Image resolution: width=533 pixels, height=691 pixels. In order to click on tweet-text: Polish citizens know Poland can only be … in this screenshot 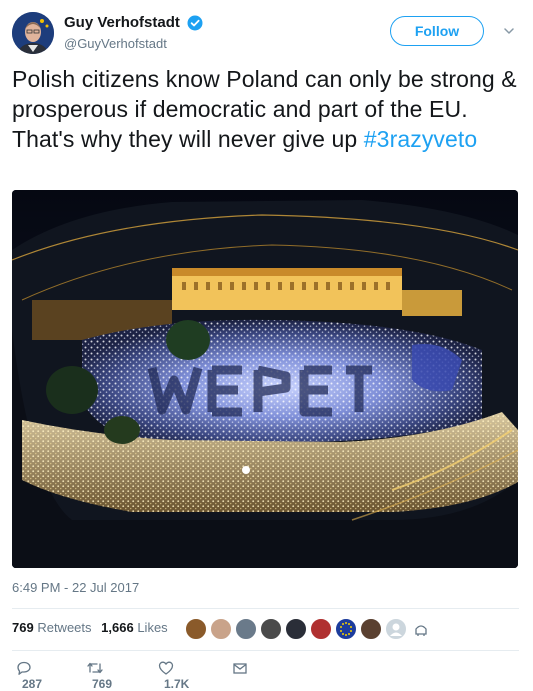, I will do `click(264, 109)`.